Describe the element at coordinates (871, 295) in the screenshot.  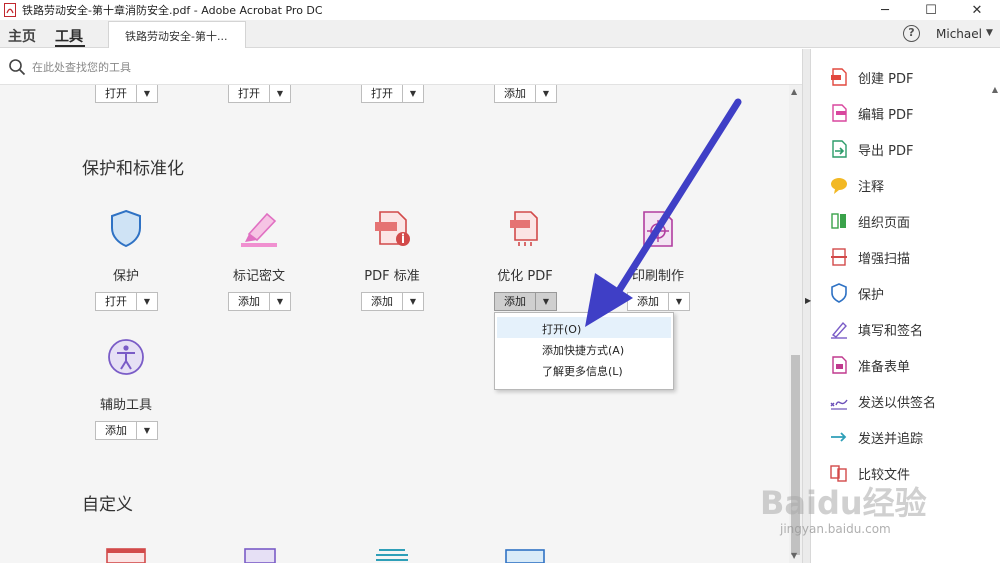
I see `right-pane-item-label: 保护` at that location.